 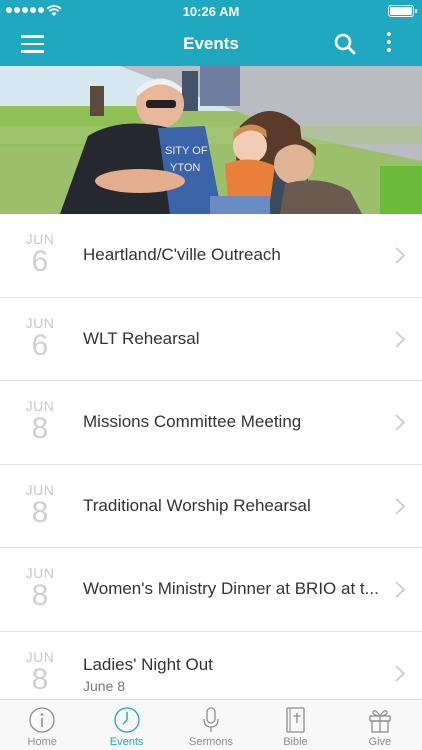 I want to click on status-bar: 10:26 AM, so click(x=211, y=11).